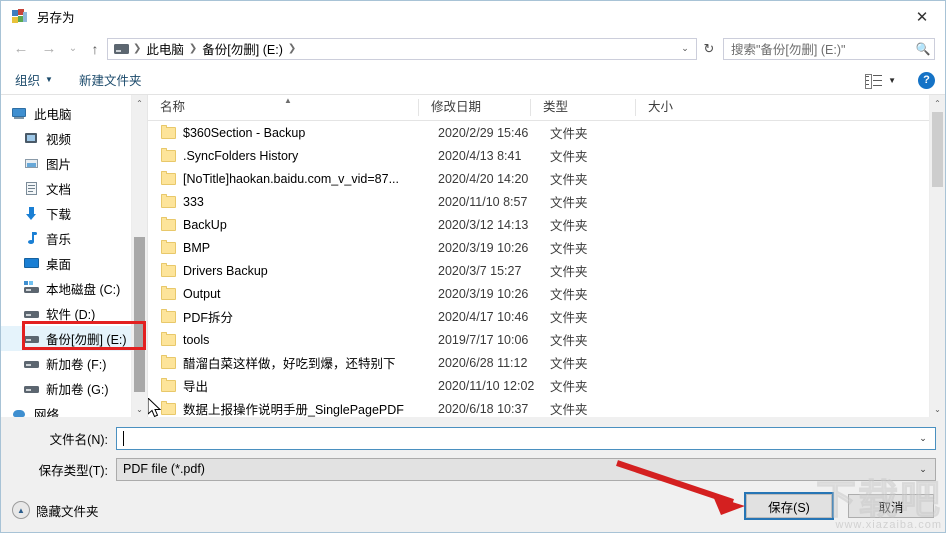 The image size is (946, 533). Describe the element at coordinates (110, 79) in the screenshot. I see `new-folder-button: 新建文件夹` at that location.